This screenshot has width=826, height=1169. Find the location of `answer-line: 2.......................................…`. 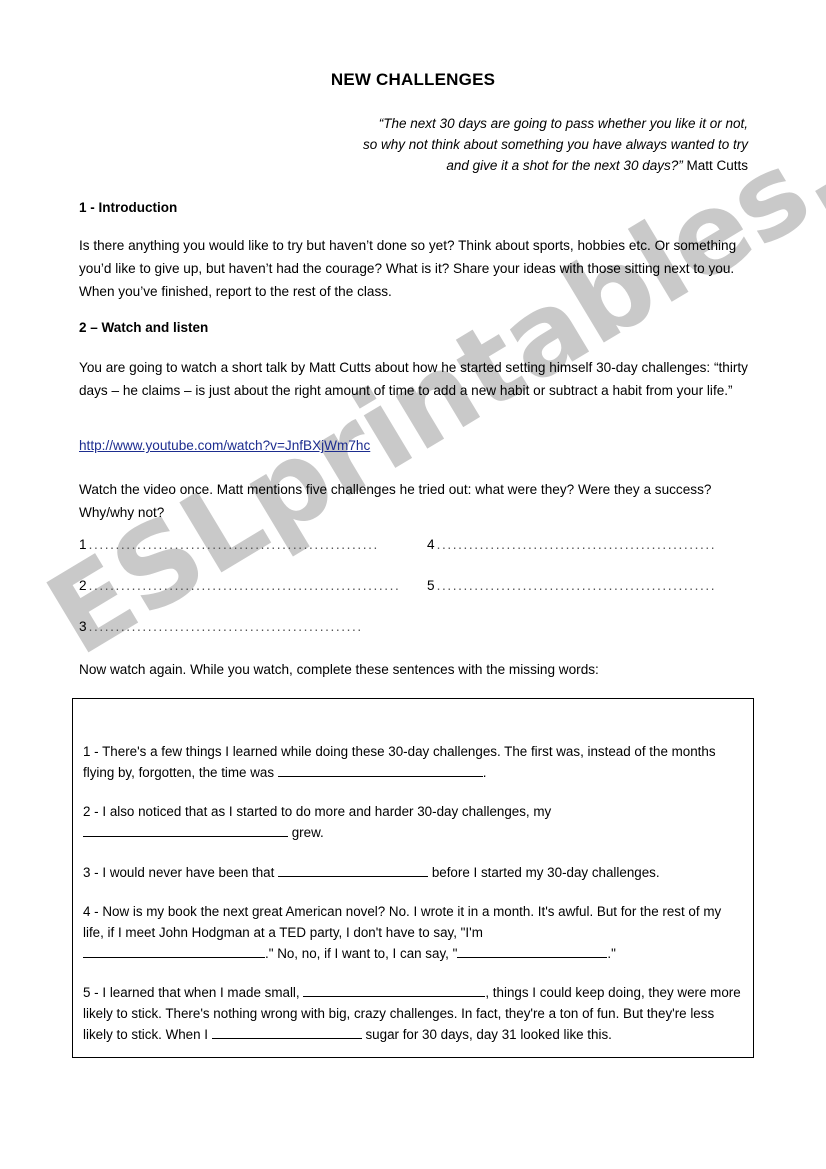

answer-line: 2.......................................… is located at coordinates (240, 585).